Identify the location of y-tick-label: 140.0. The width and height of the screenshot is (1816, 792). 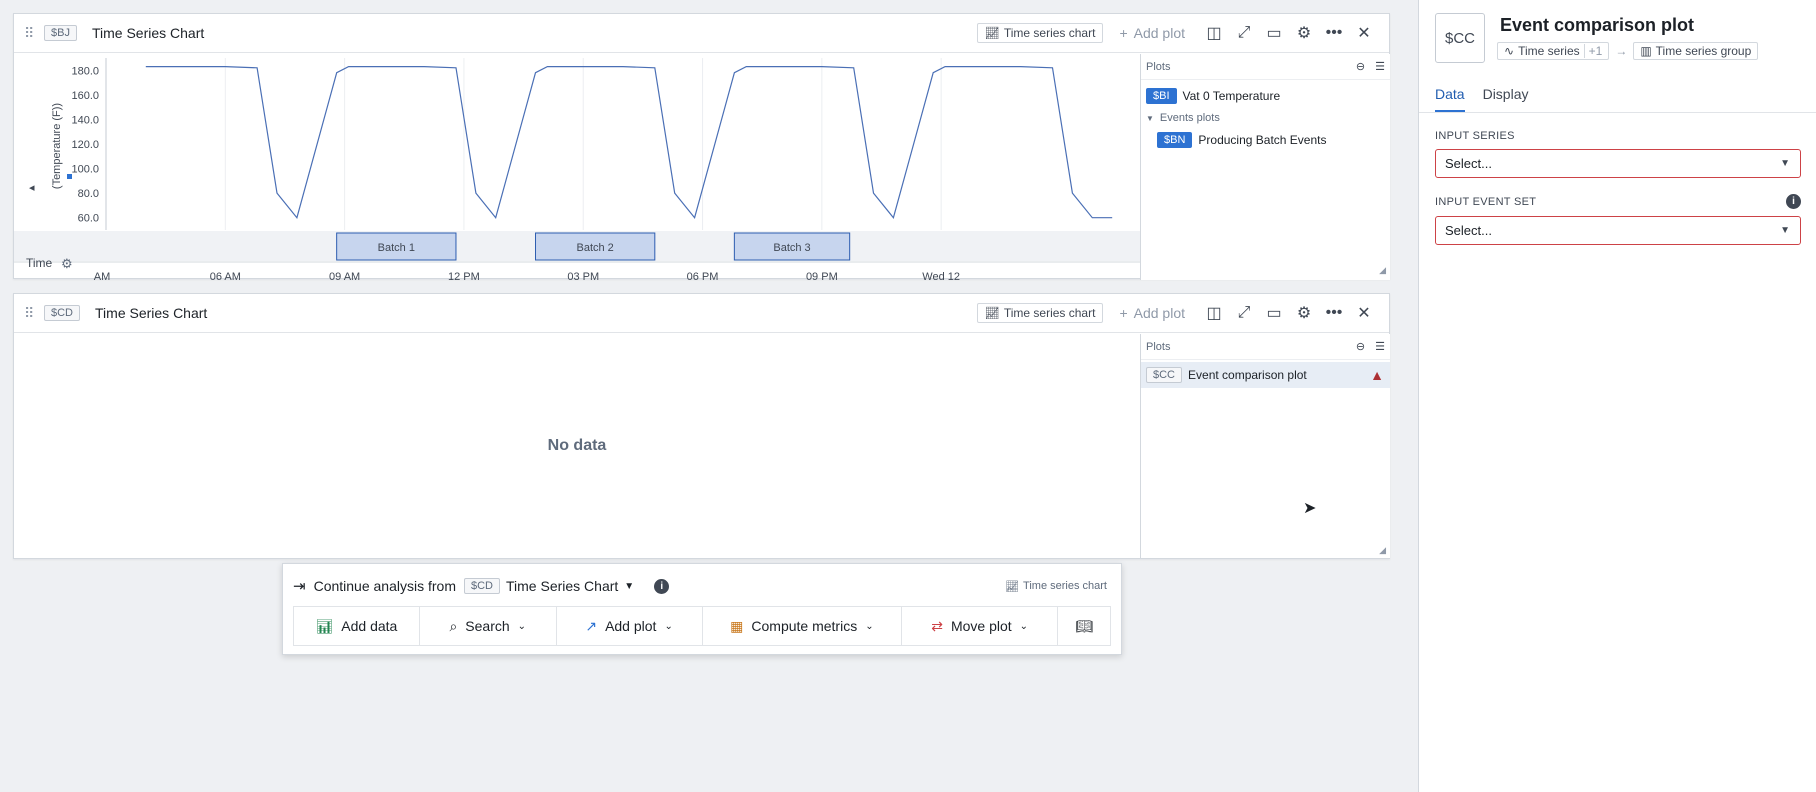
(85, 120).